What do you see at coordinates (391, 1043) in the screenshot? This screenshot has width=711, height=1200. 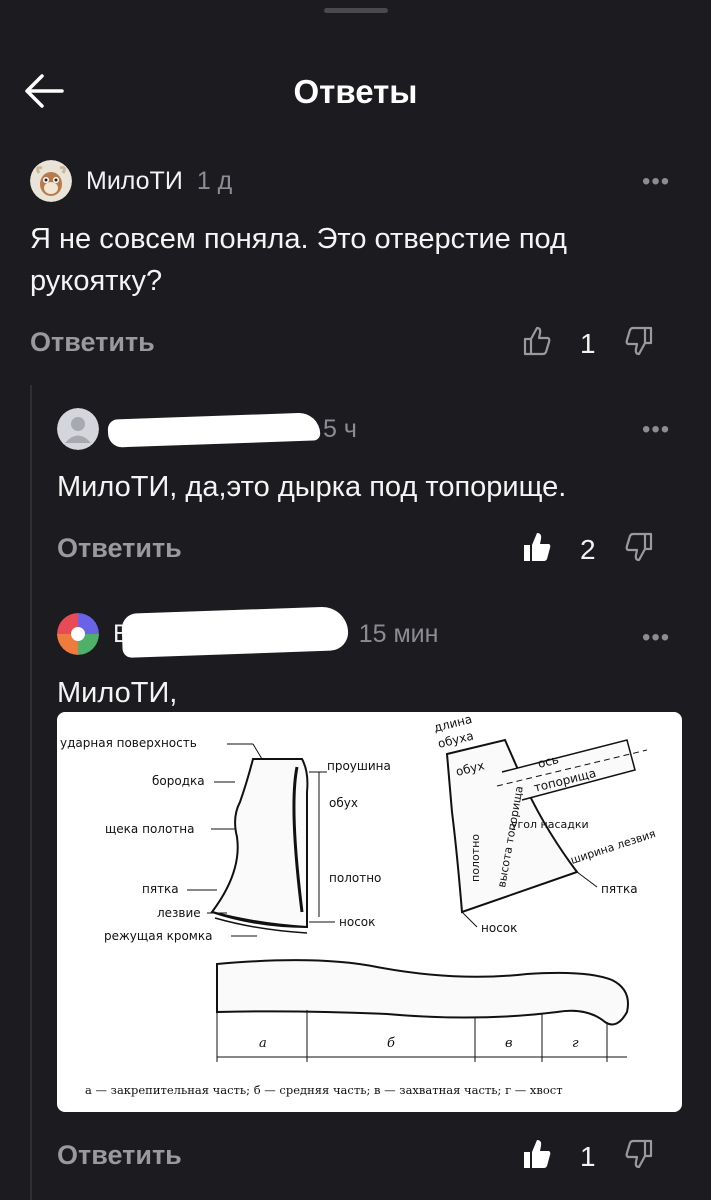 I see `label-part-b: б` at bounding box center [391, 1043].